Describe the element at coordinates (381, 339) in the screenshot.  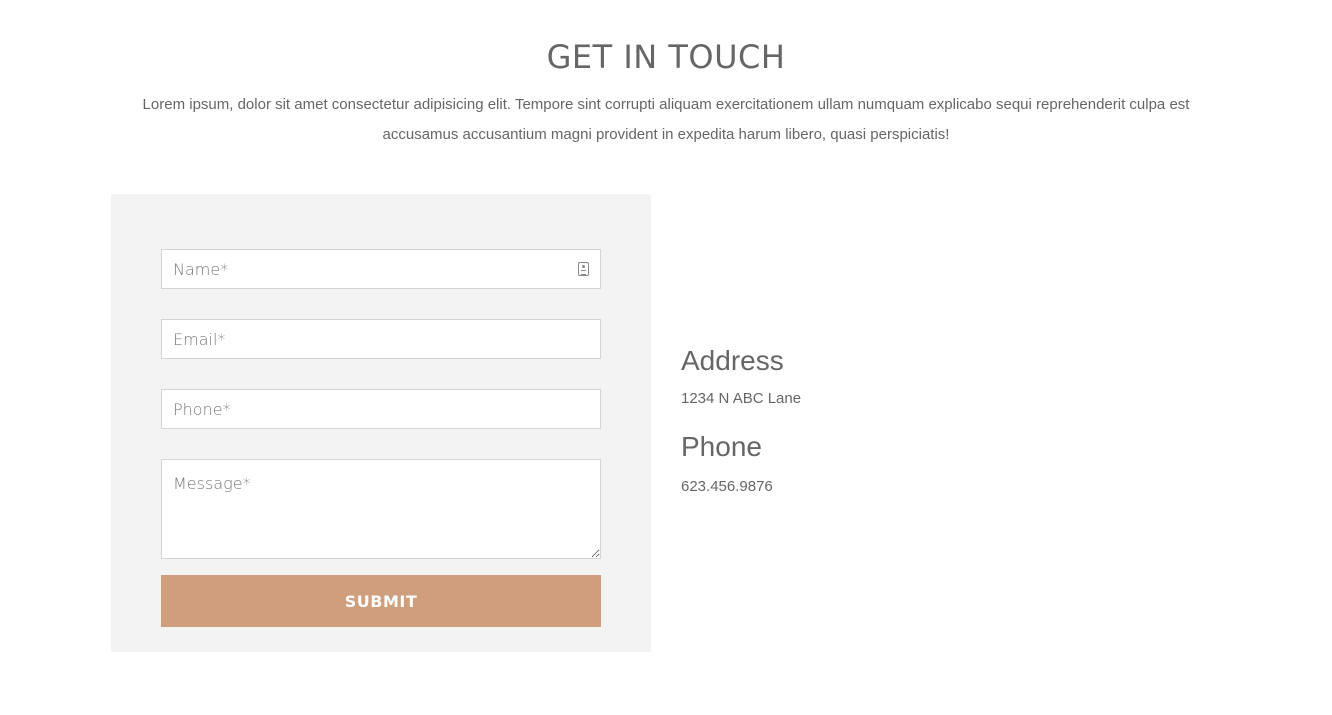
I see `email-input` at that location.